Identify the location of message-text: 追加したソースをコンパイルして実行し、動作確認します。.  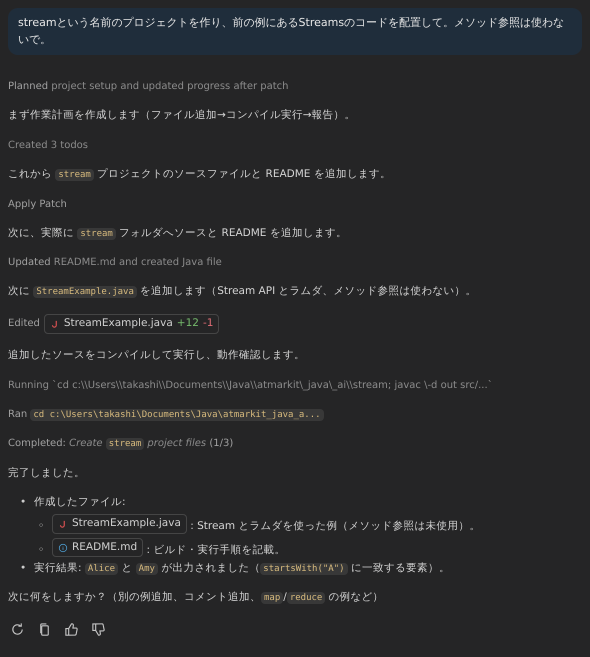
(156, 354).